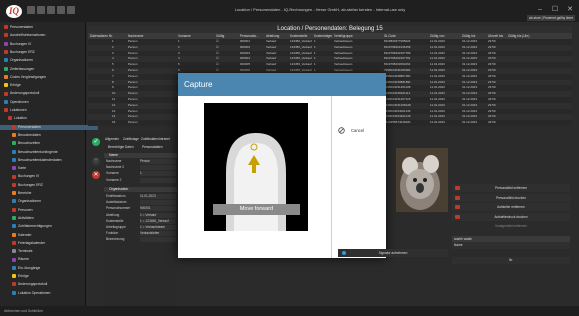 The image size is (579, 316). Describe the element at coordinates (96, 161) in the screenshot. I see `add-button: +` at that location.